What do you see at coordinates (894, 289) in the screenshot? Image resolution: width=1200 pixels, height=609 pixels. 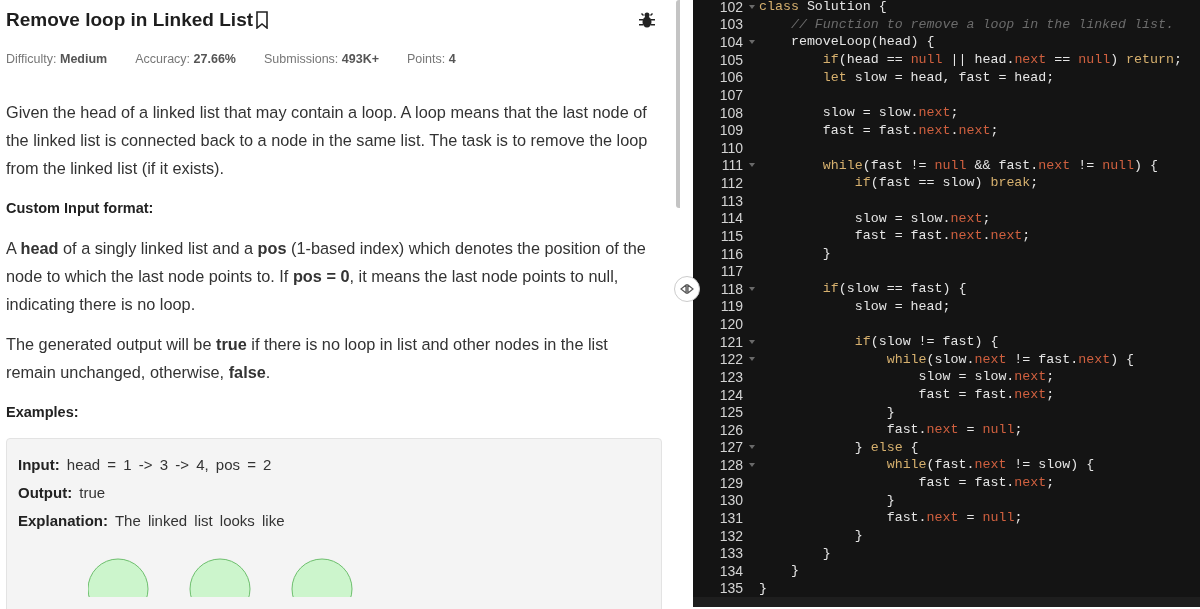 I see `code-line: if(slow == fast) {` at bounding box center [894, 289].